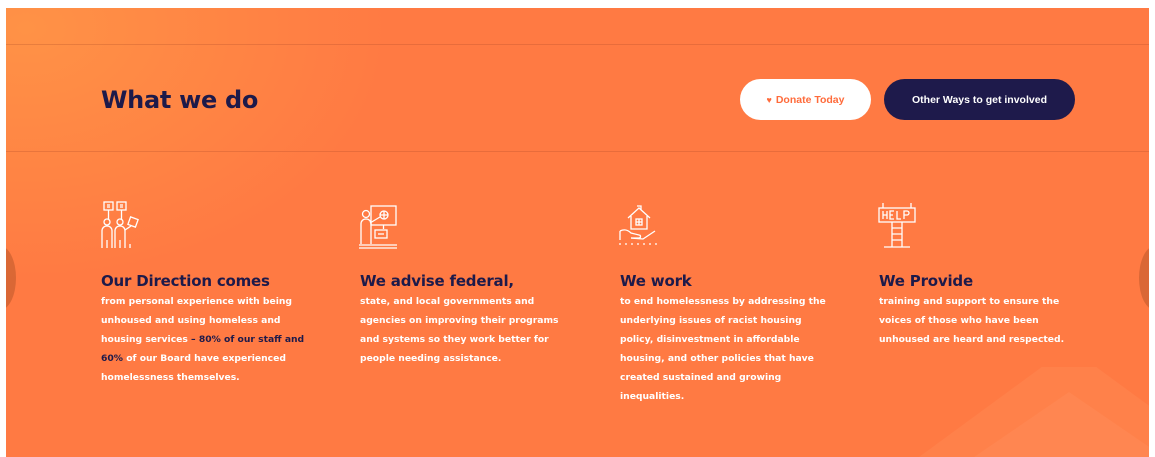  What do you see at coordinates (180, 100) in the screenshot?
I see `section-title: What we do` at bounding box center [180, 100].